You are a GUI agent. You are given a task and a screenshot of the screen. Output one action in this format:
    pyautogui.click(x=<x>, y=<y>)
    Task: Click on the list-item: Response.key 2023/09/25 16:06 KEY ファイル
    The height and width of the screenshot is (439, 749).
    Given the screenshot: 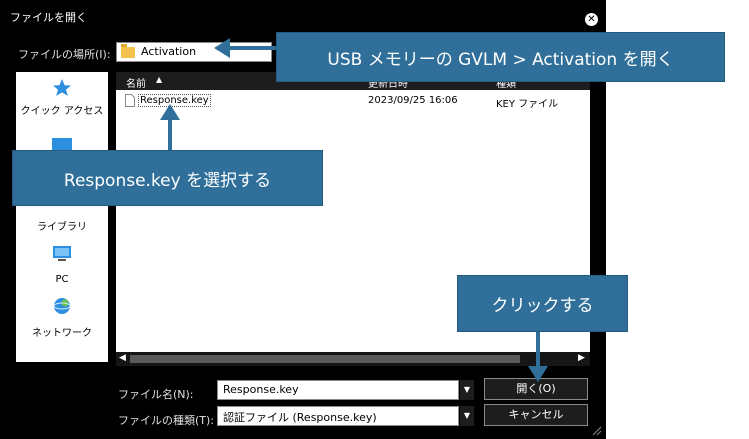 What is the action you would take?
    pyautogui.click(x=353, y=101)
    